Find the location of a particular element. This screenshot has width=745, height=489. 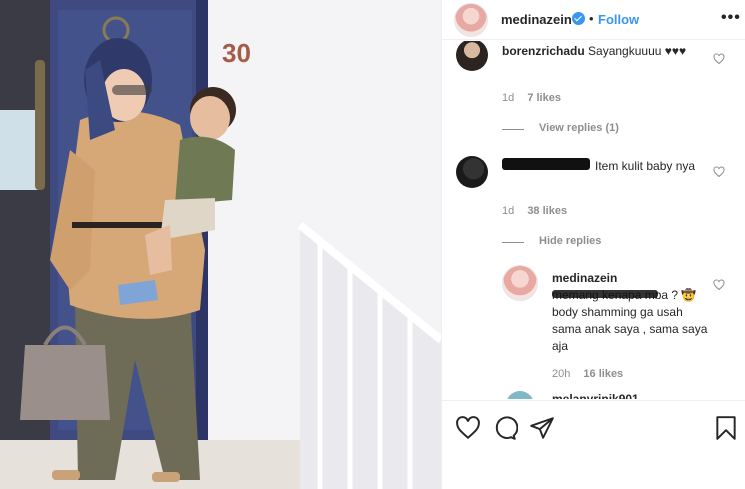

reply-likes: 16 likes is located at coordinates (603, 374).